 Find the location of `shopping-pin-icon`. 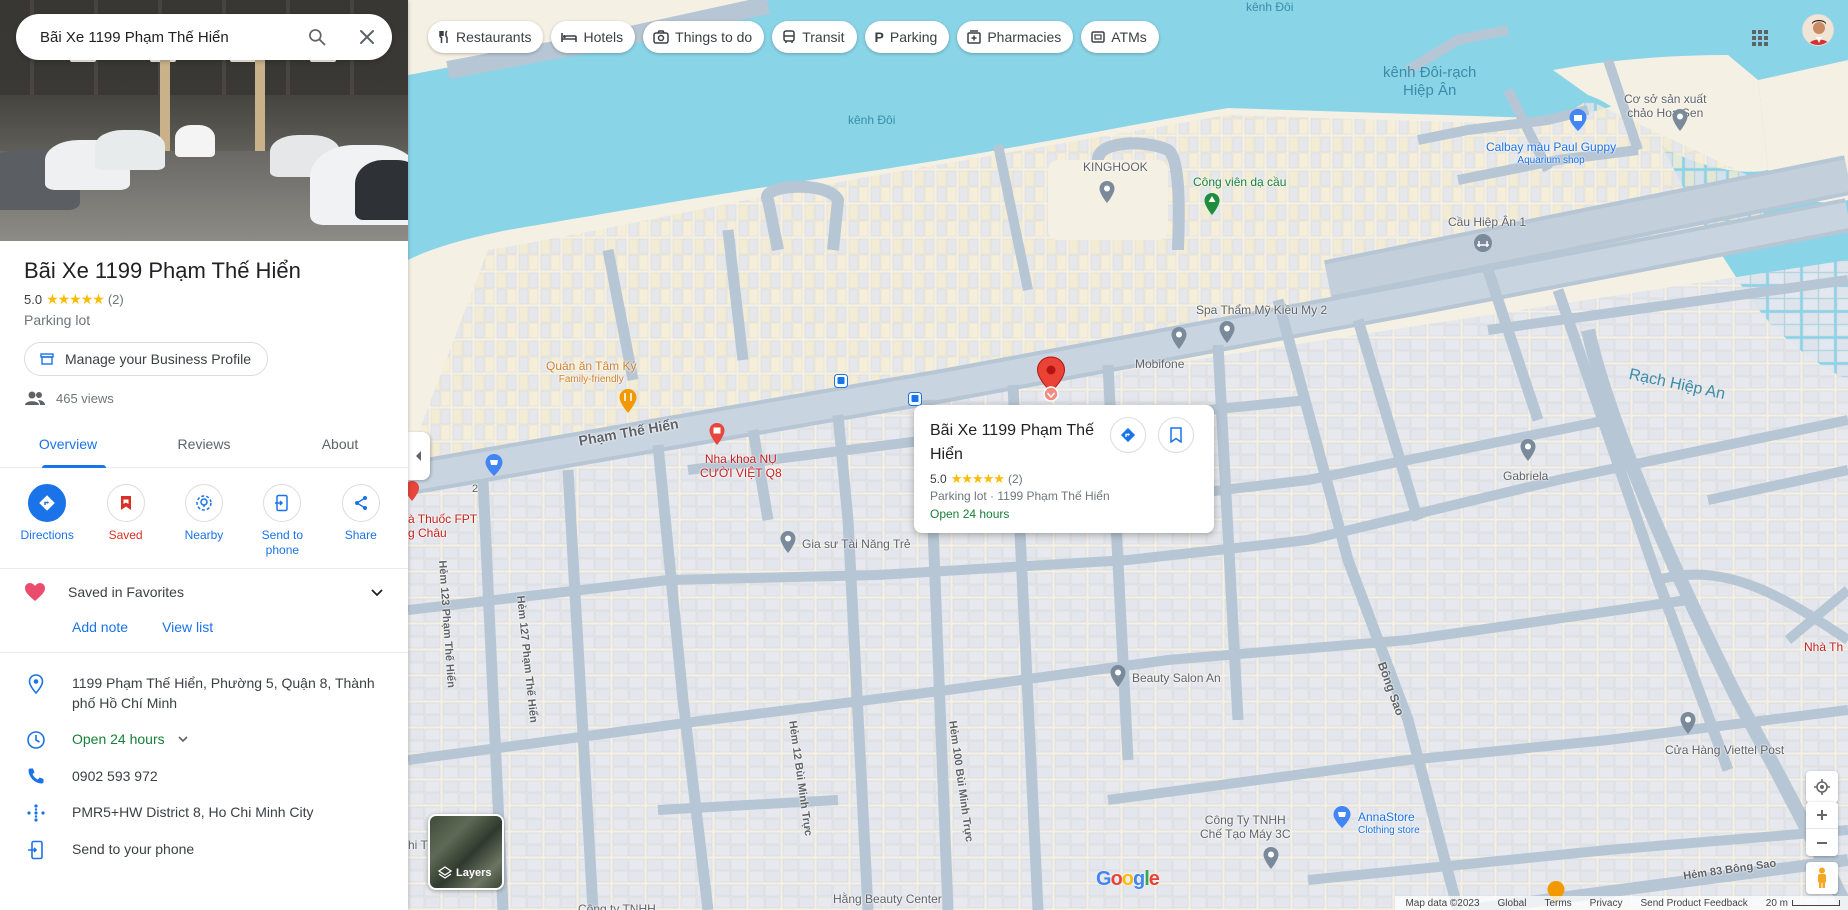

shopping-pin-icon is located at coordinates (494, 465).